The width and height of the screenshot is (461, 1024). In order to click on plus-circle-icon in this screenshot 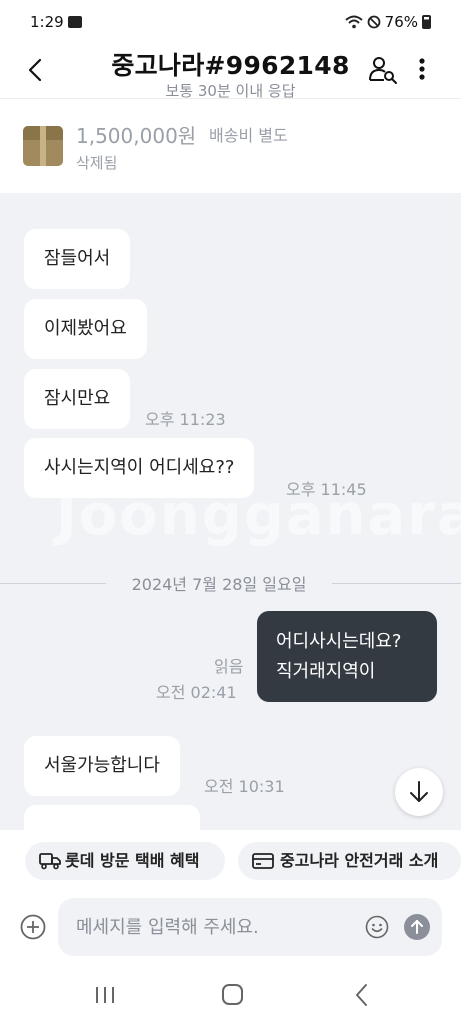, I will do `click(33, 927)`.